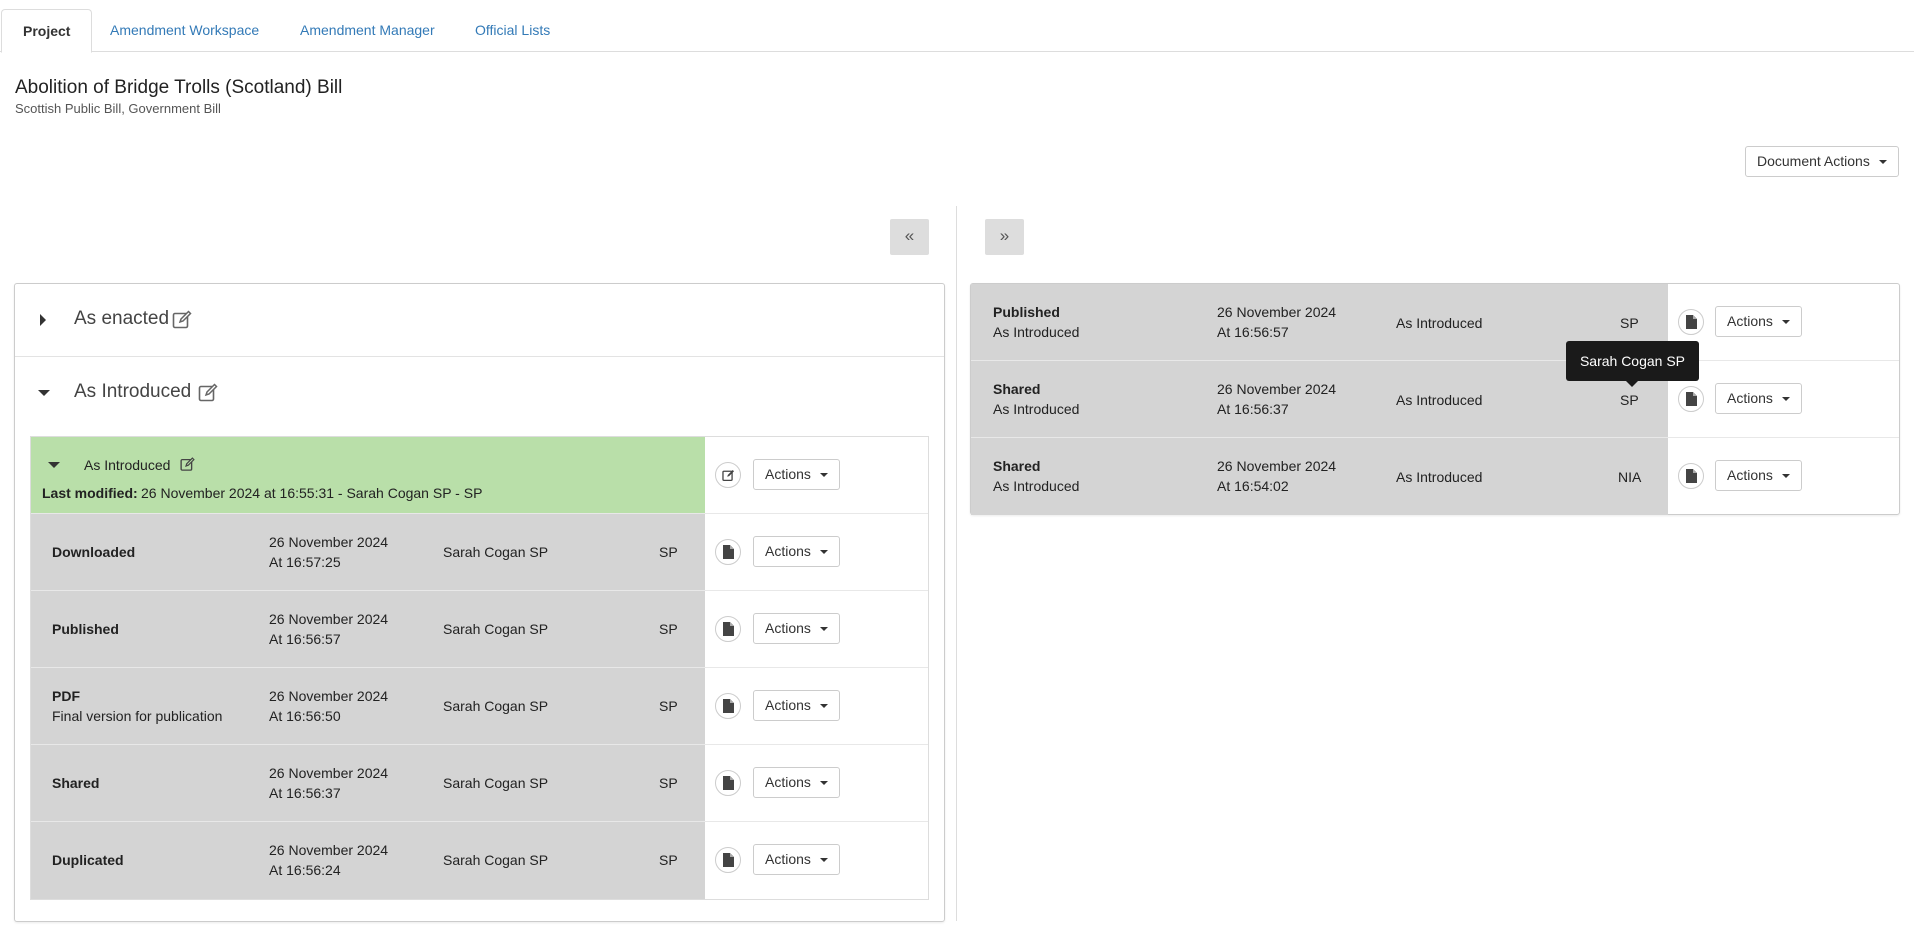 The image size is (1914, 941). I want to click on document-actions-button: Document Actions, so click(1822, 161).